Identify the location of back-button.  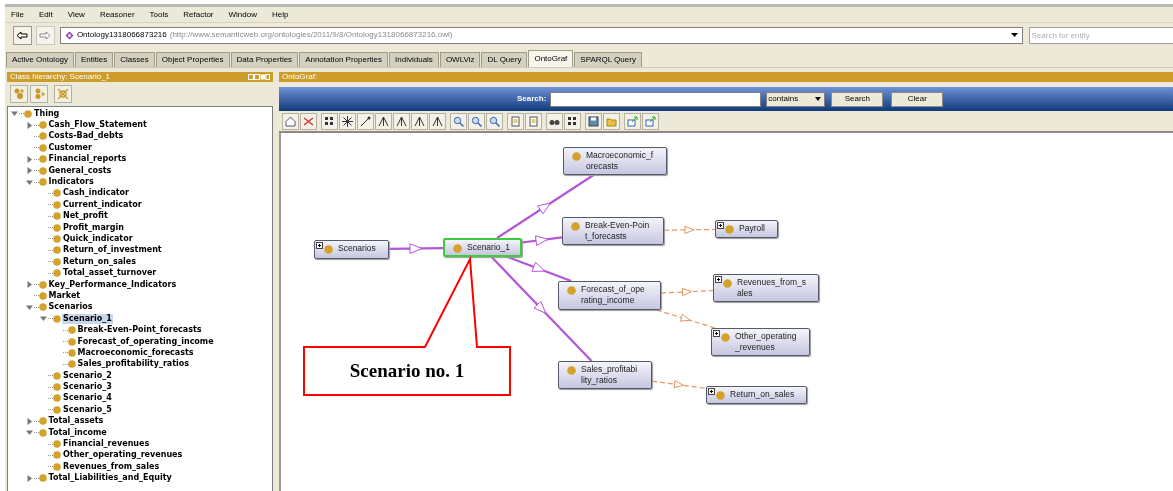
(22, 35).